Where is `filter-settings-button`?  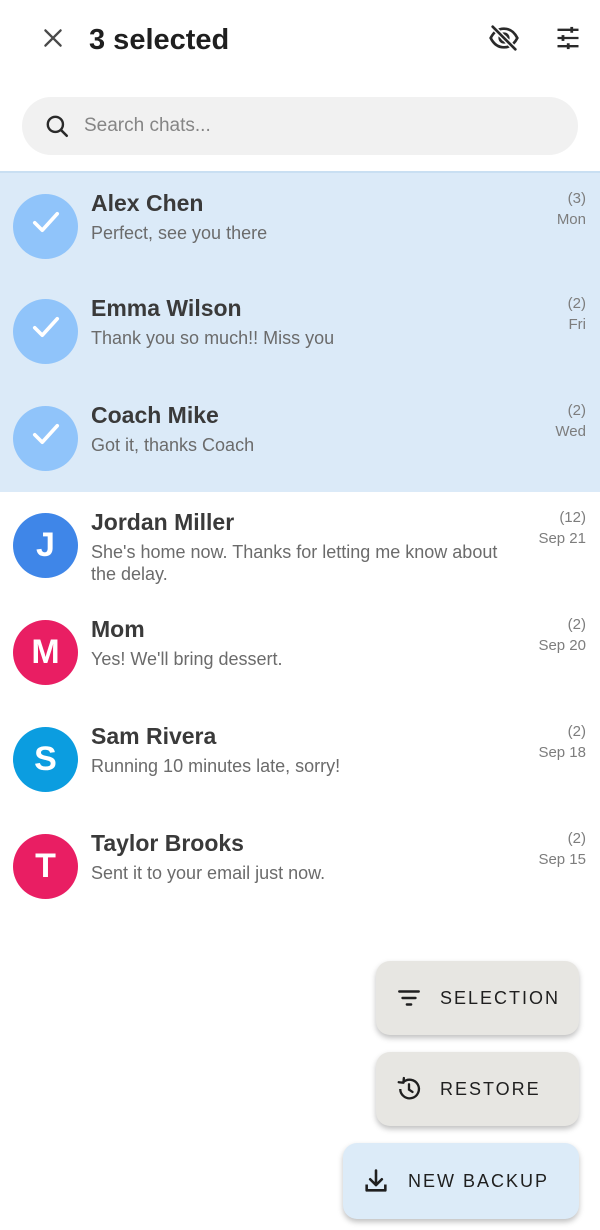
filter-settings-button is located at coordinates (568, 40).